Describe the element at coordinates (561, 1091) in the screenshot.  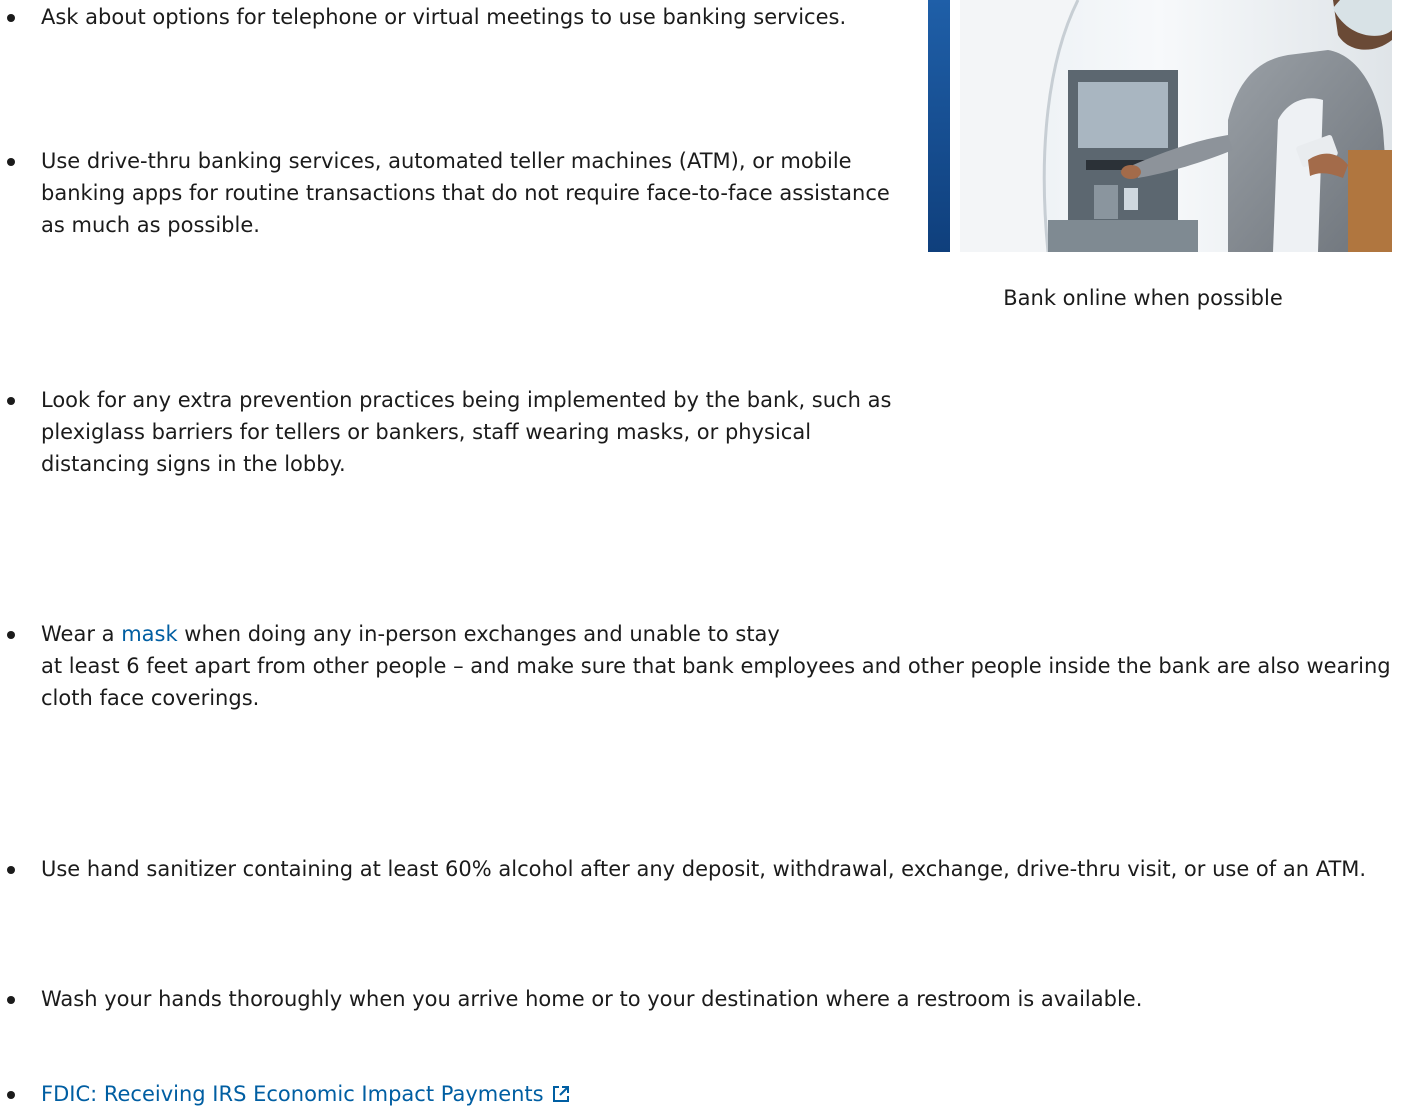
I see `external-link-icon` at that location.